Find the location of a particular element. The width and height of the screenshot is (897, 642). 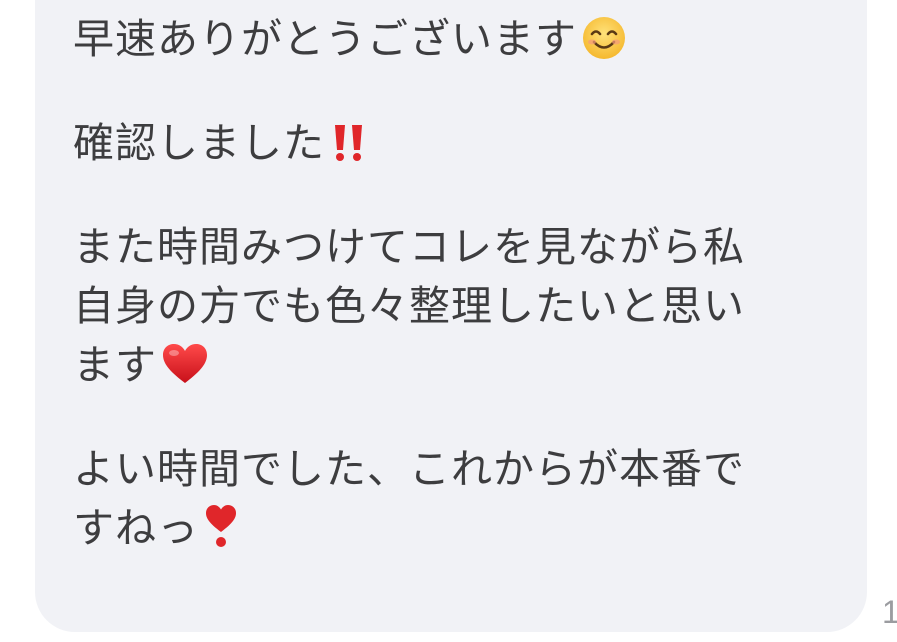

read-count: 1 is located at coordinates (889, 612).